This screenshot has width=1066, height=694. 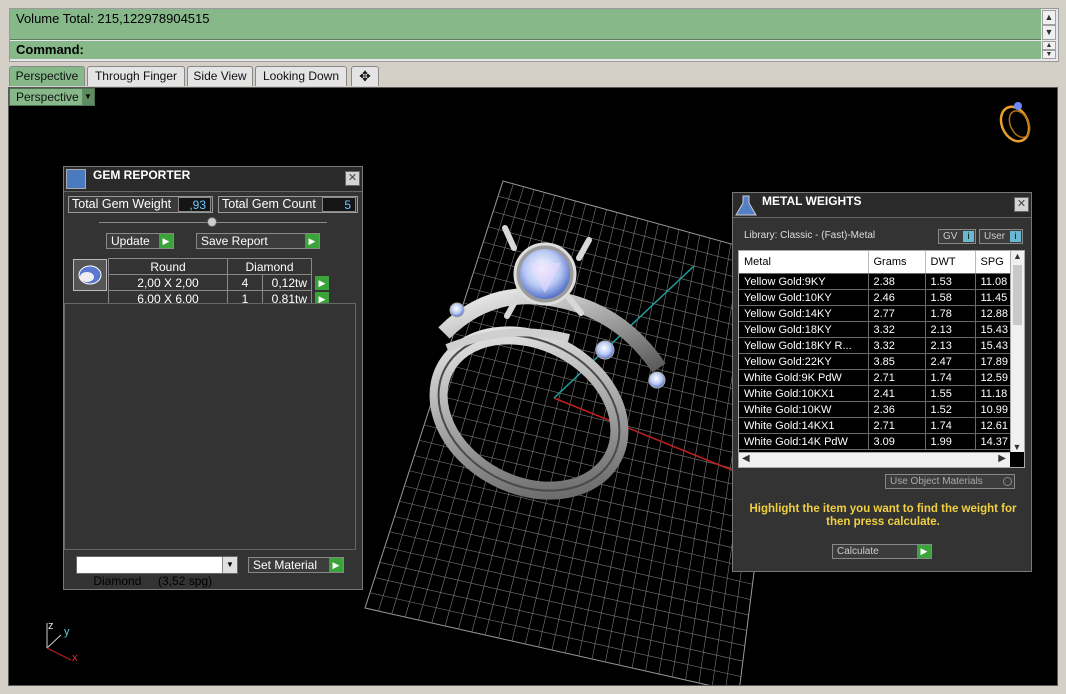 What do you see at coordinates (234, 241) in the screenshot?
I see `save-report-button-label: Save Report` at bounding box center [234, 241].